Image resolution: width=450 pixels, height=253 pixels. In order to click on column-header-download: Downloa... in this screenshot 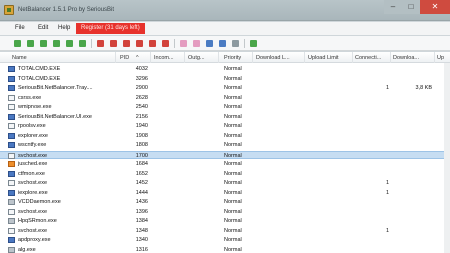, I will do `click(409, 58)`.